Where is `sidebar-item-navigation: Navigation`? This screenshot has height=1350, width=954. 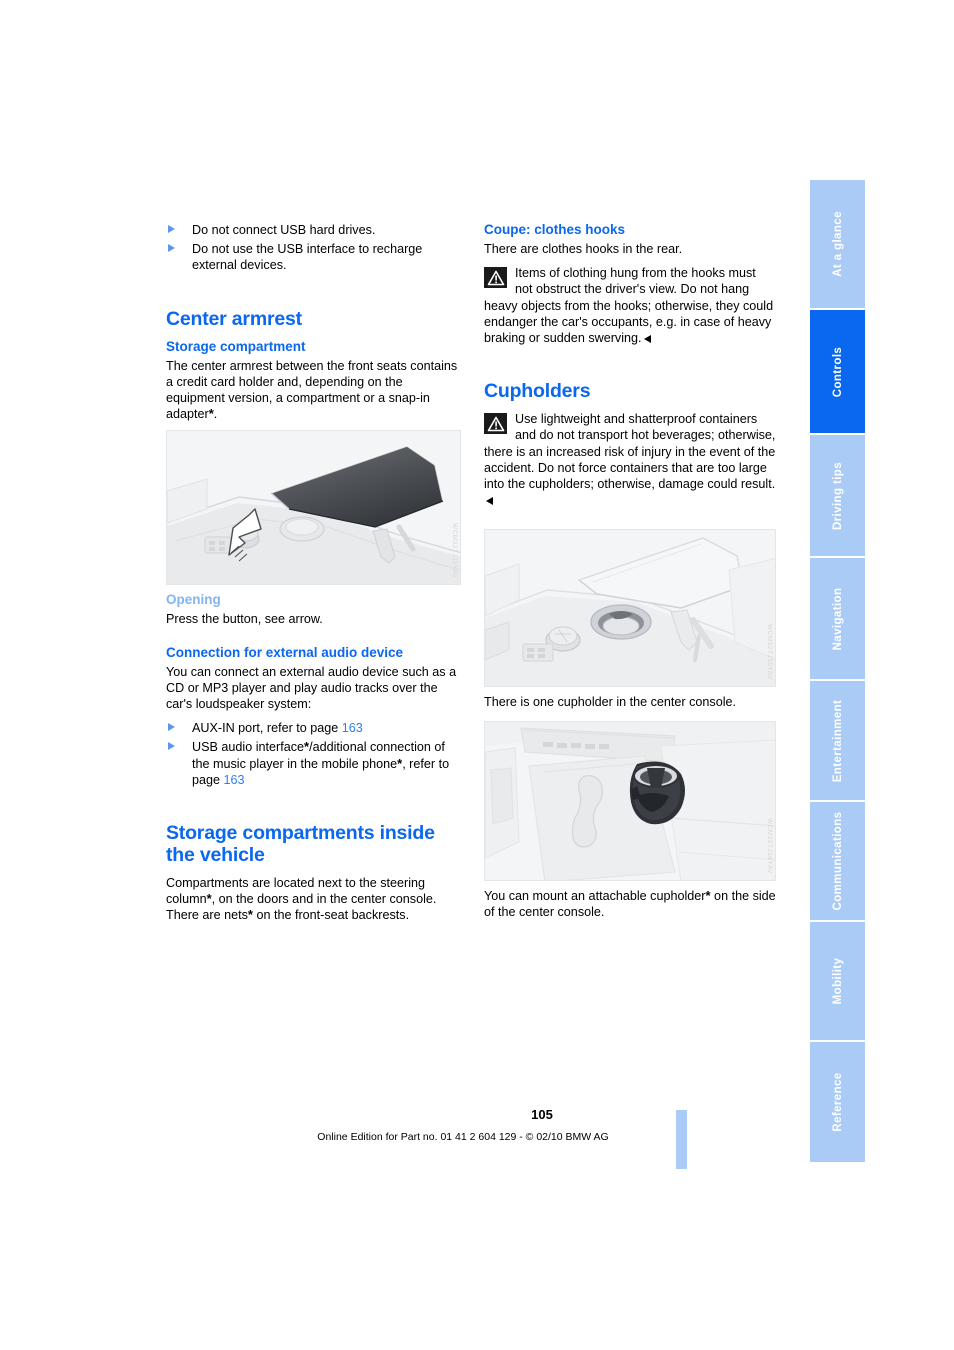 sidebar-item-navigation: Navigation is located at coordinates (837, 619).